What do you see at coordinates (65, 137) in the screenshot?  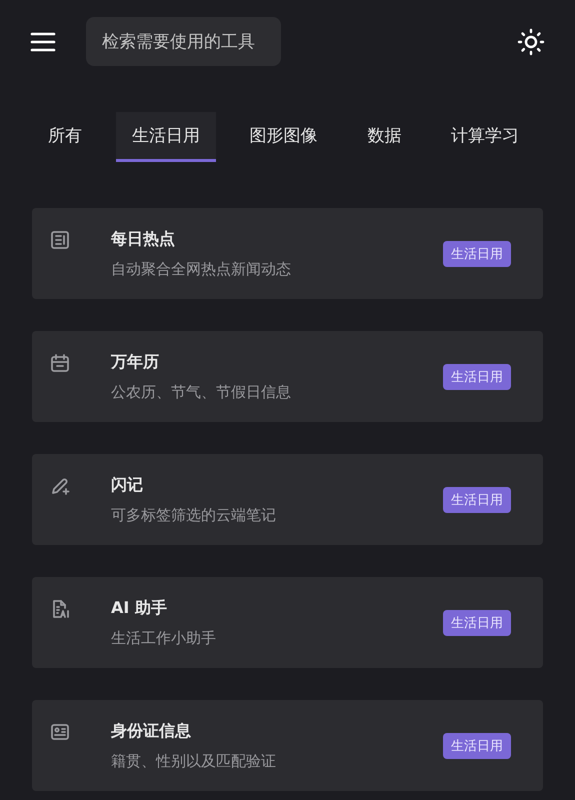 I see `category-tab: 所有` at bounding box center [65, 137].